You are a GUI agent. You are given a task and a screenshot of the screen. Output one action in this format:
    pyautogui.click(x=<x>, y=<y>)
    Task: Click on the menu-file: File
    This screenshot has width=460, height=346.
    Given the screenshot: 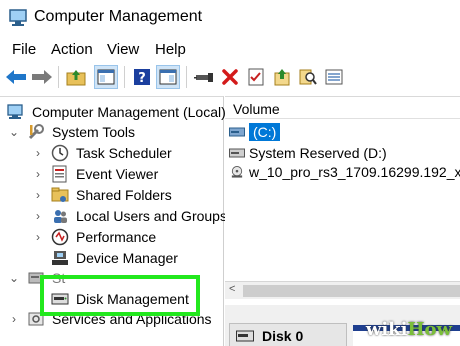 What is the action you would take?
    pyautogui.click(x=24, y=49)
    